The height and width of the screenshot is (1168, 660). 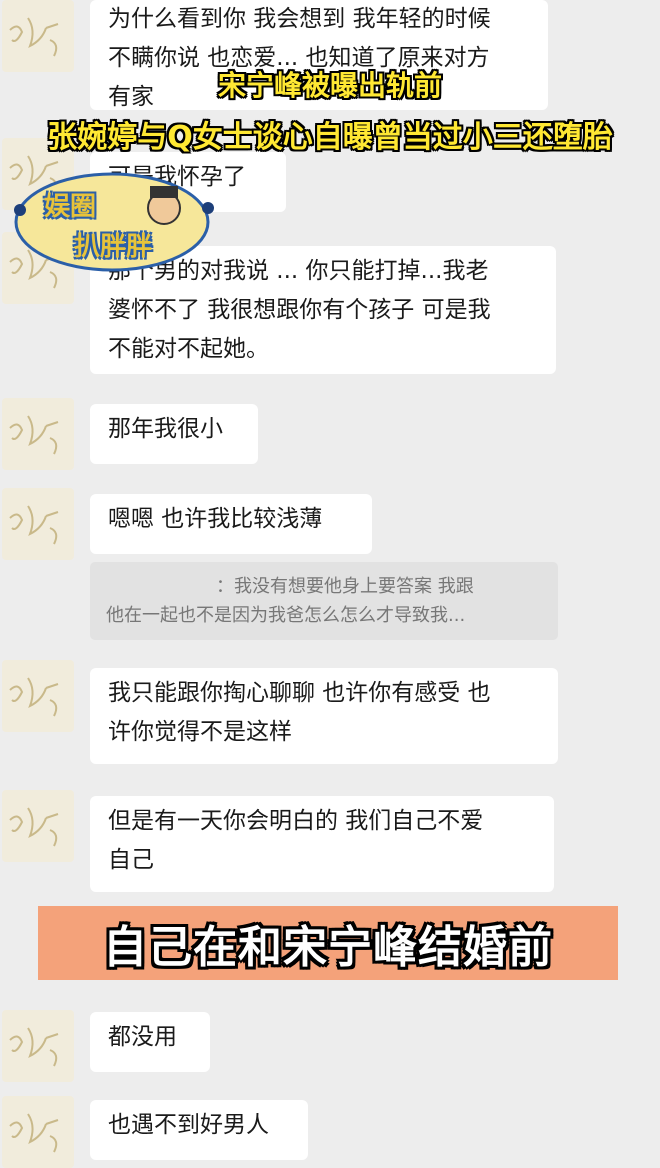 What do you see at coordinates (329, 85) in the screenshot?
I see `headline-caption-1: 宋宁峰被曝出轨前` at bounding box center [329, 85].